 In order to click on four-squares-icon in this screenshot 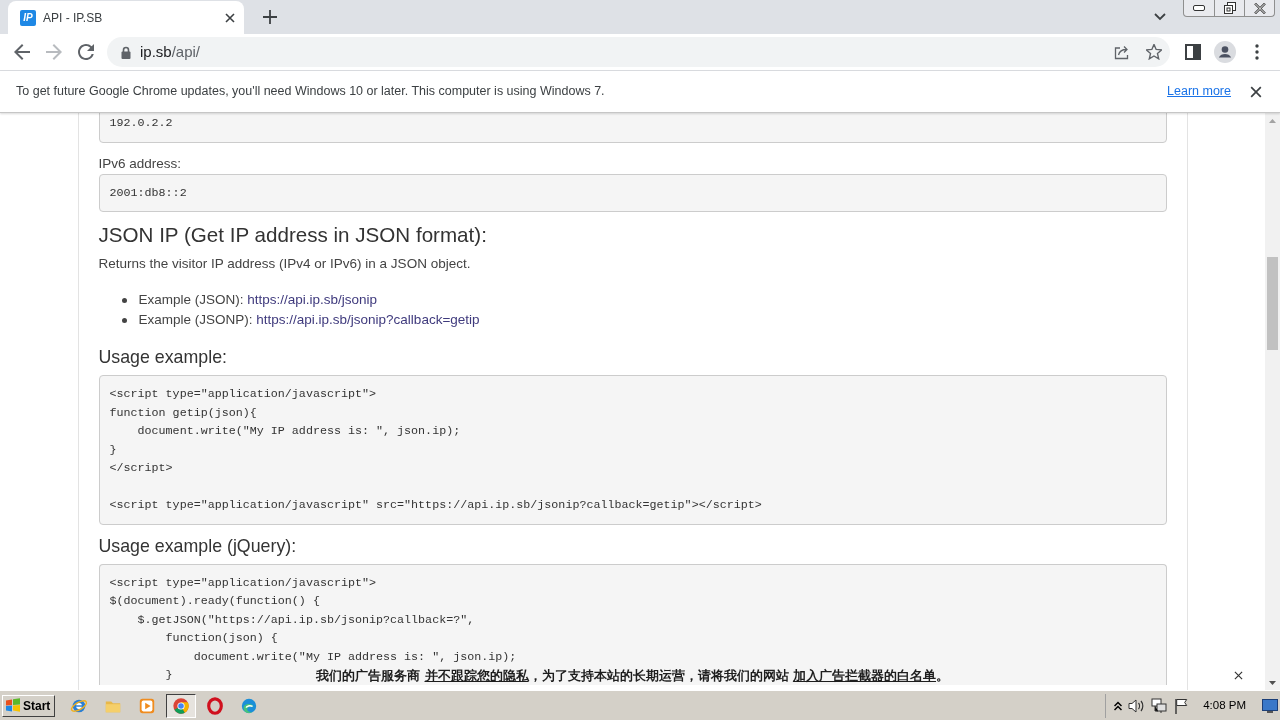, I will do `click(13, 705)`.